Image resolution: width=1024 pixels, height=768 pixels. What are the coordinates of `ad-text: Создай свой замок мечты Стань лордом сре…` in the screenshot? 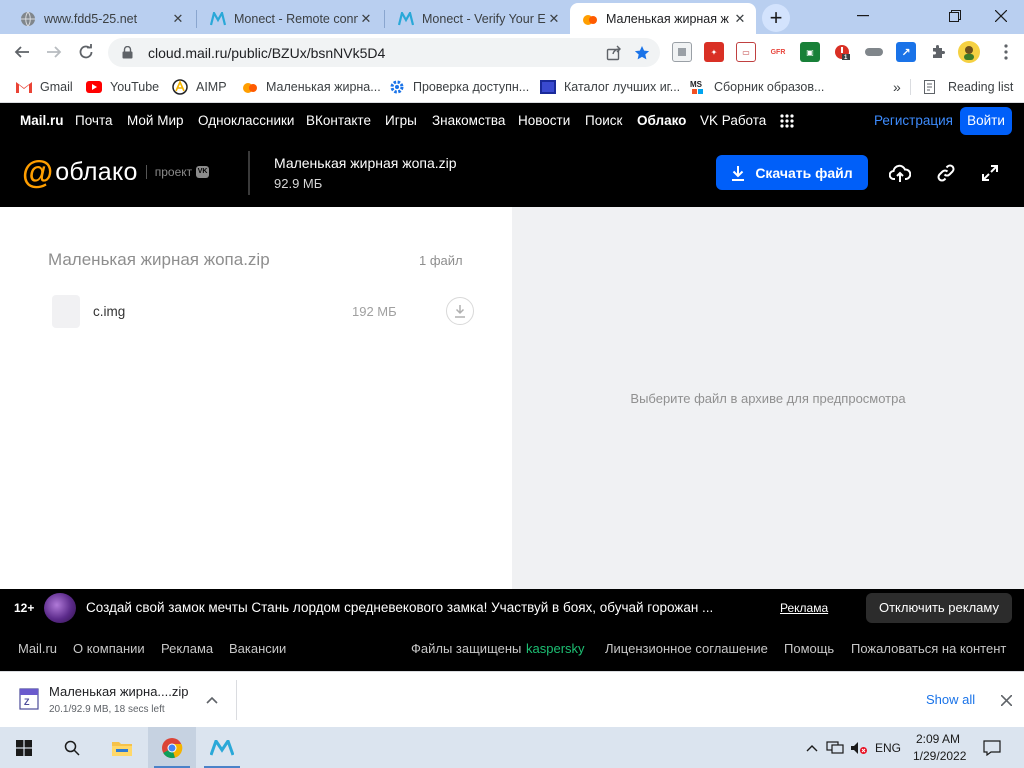 It's located at (399, 607).